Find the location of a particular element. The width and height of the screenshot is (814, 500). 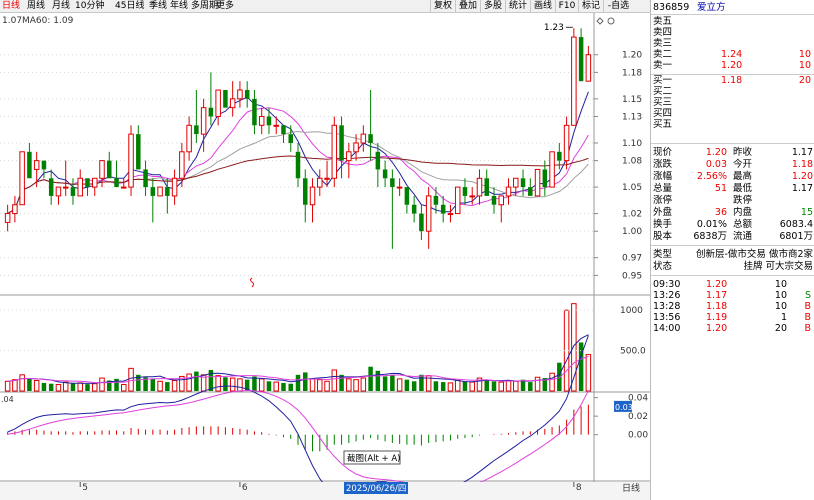

toolbar-button-7: 标记 is located at coordinates (590, 6).